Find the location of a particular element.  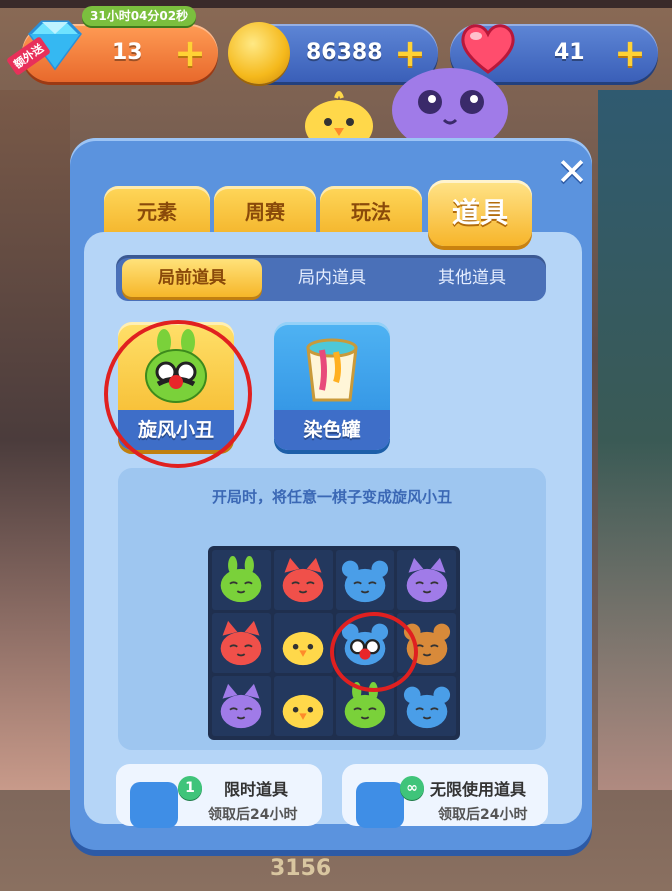

item-category-tabs: 局前道具 局内道具 其他道具 is located at coordinates (331, 278).